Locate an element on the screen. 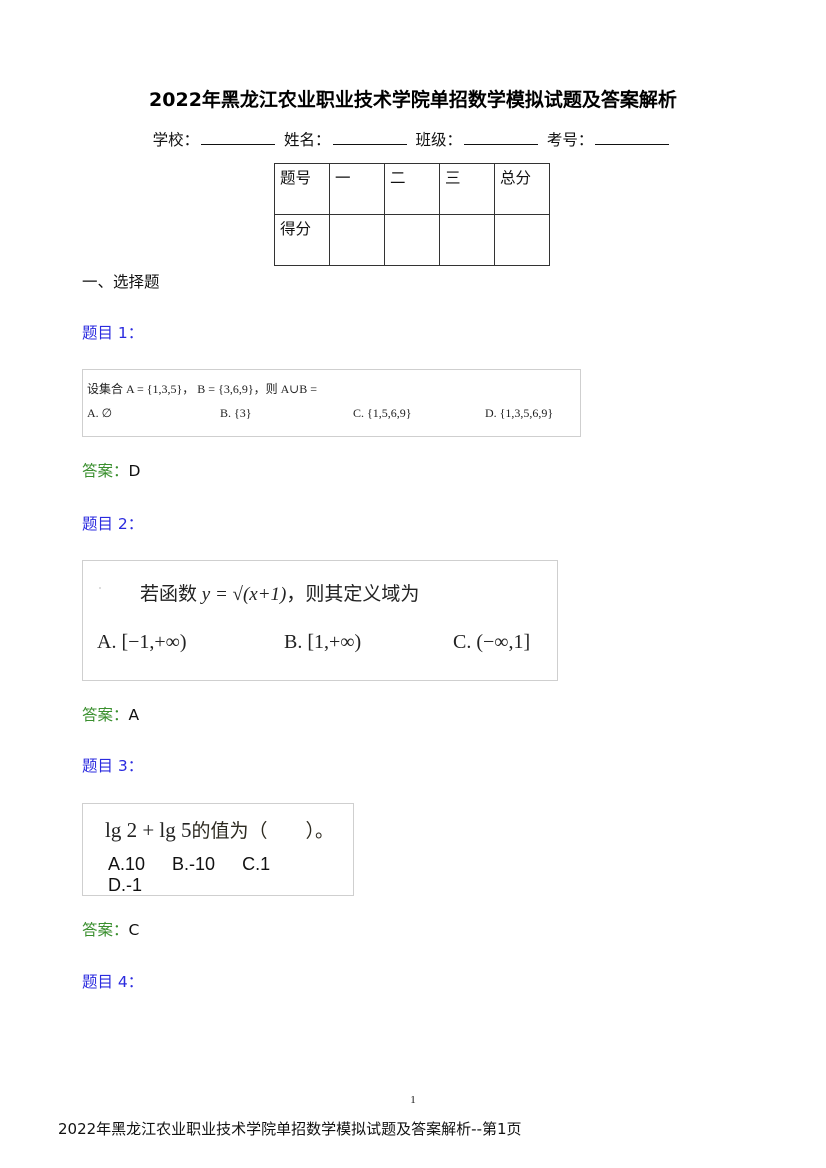 The height and width of the screenshot is (1168, 826). exam-number-label: 考号： is located at coordinates (570, 140).